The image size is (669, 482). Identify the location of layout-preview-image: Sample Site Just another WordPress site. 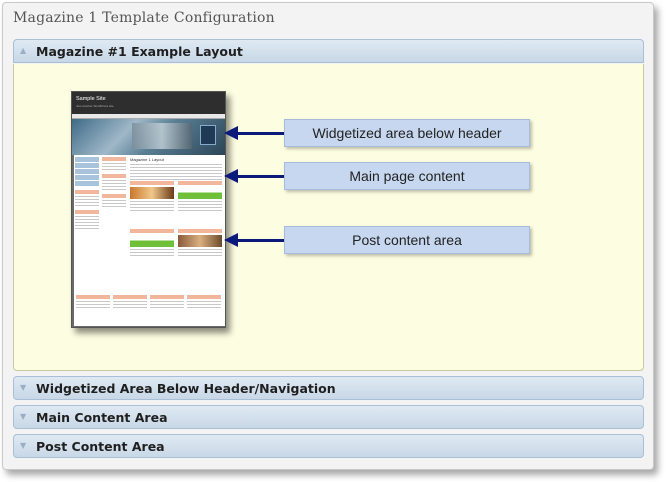
(148, 209).